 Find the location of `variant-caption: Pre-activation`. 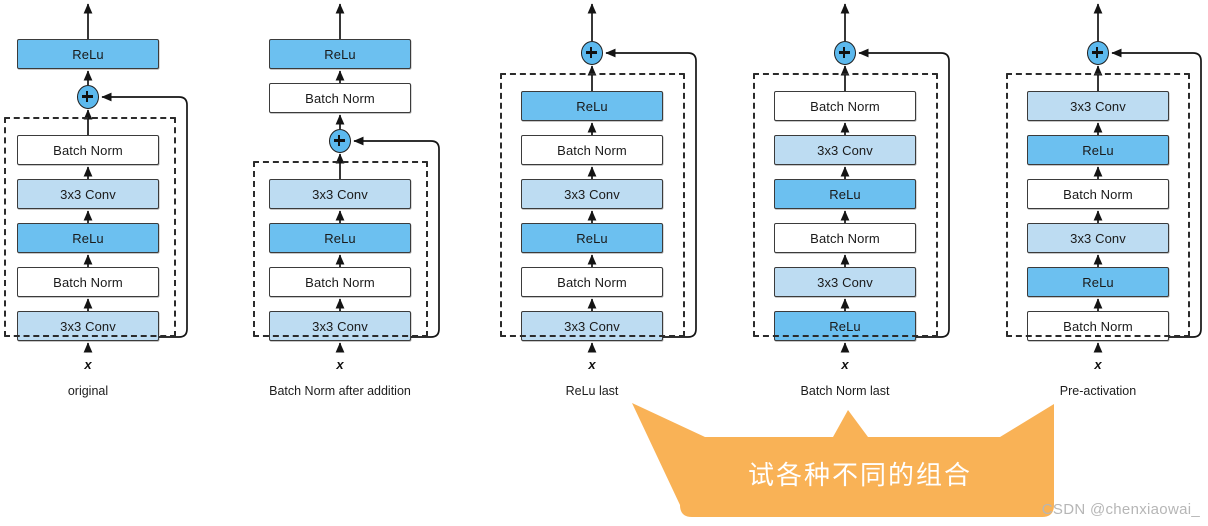

variant-caption: Pre-activation is located at coordinates (1098, 391).